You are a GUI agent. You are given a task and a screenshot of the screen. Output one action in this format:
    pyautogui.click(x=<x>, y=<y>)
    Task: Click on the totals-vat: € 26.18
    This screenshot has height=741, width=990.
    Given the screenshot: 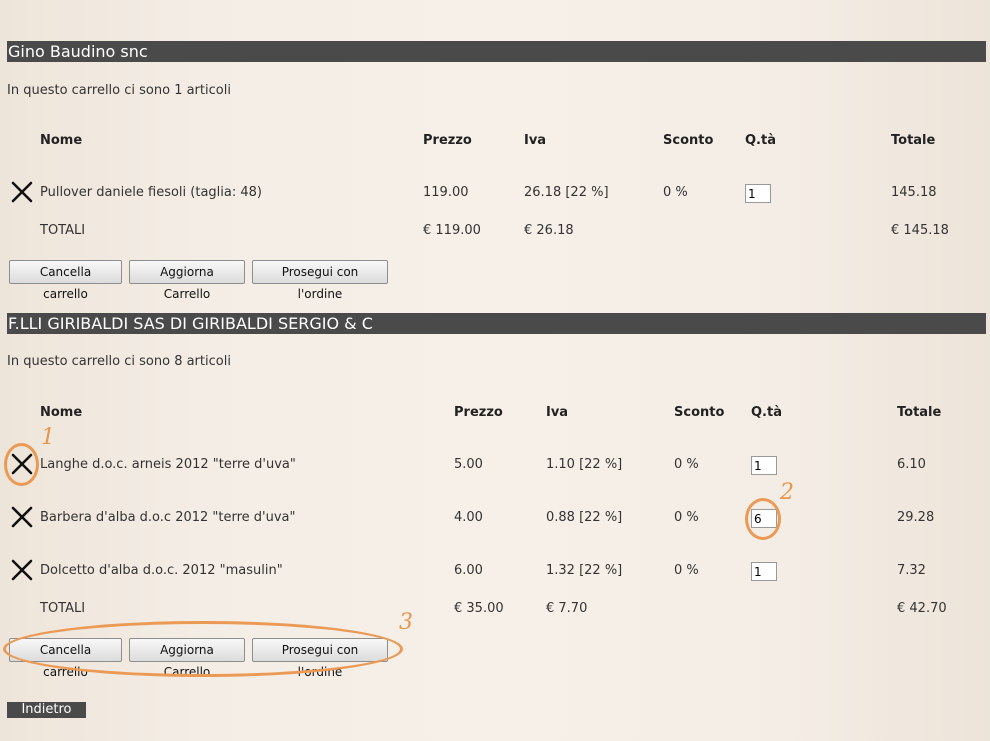 What is the action you would take?
    pyautogui.click(x=549, y=230)
    